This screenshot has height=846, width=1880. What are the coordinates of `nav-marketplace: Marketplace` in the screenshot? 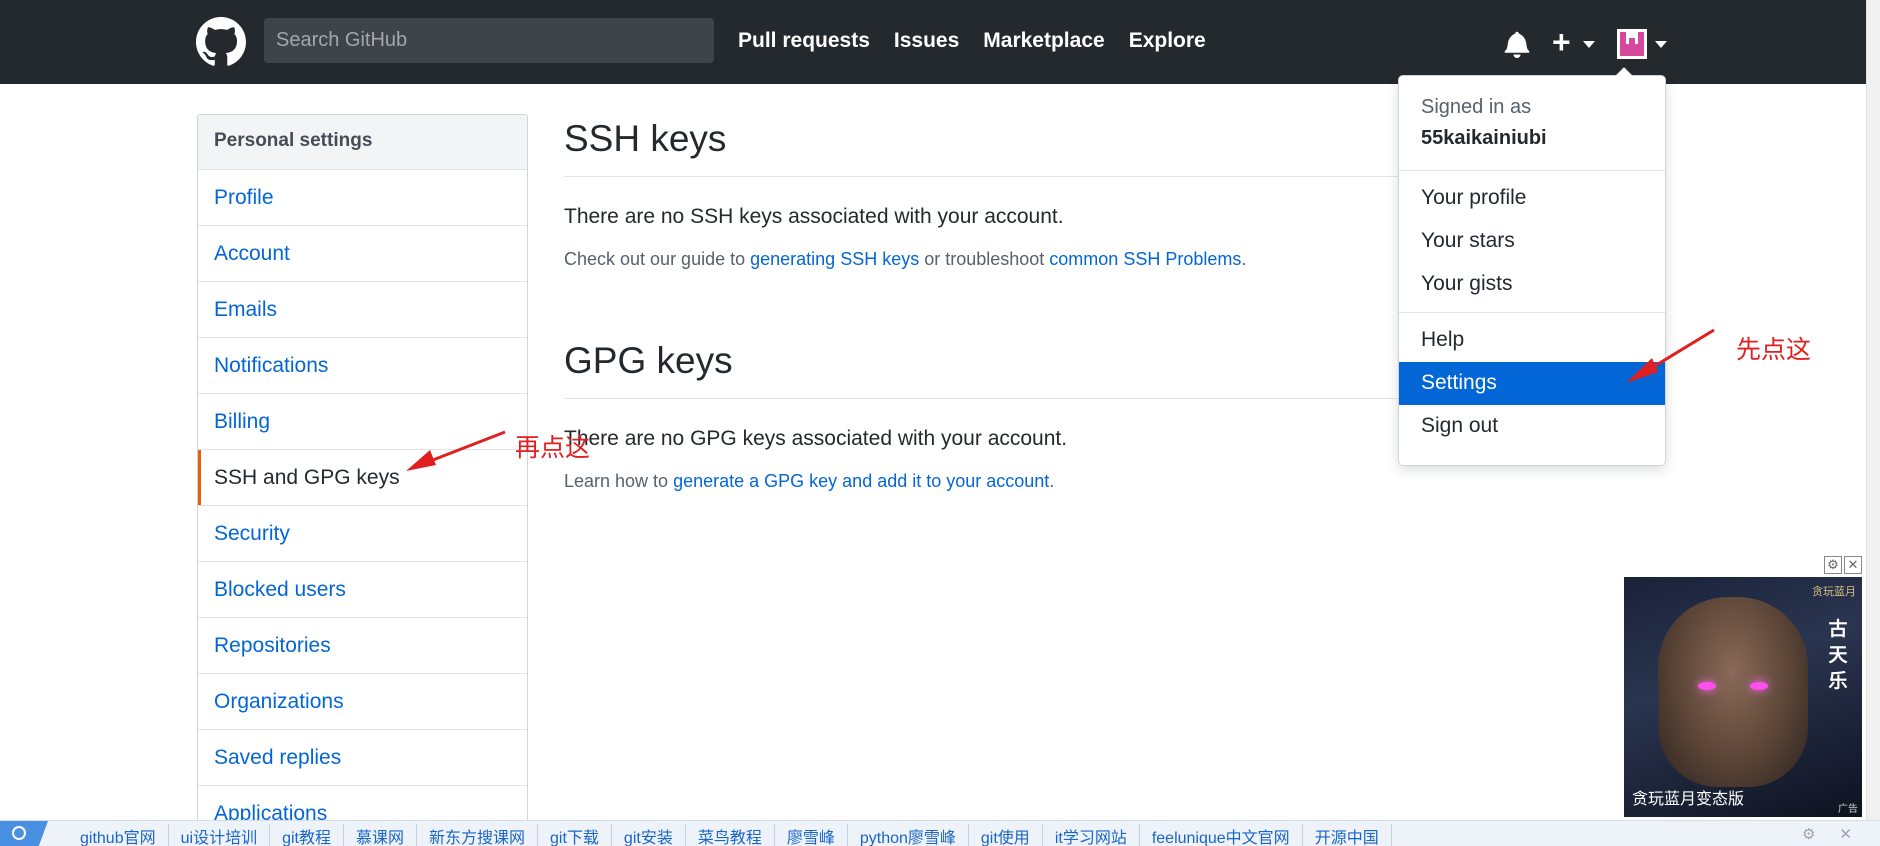 It's located at (1043, 41).